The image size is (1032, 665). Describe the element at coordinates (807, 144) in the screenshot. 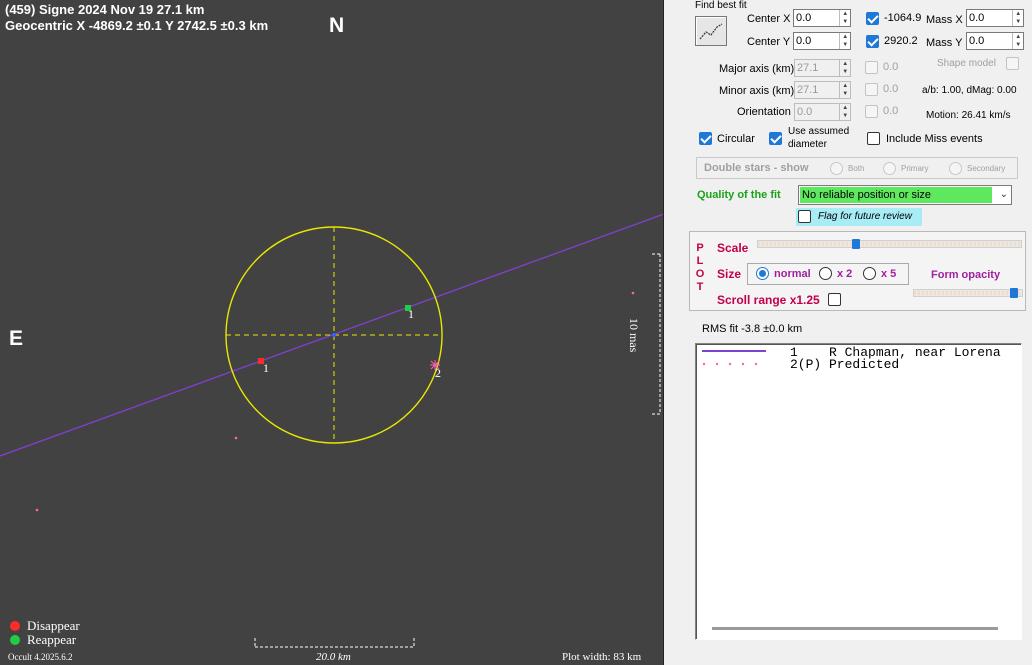

I see `use-assumed-label-2: diameter` at that location.